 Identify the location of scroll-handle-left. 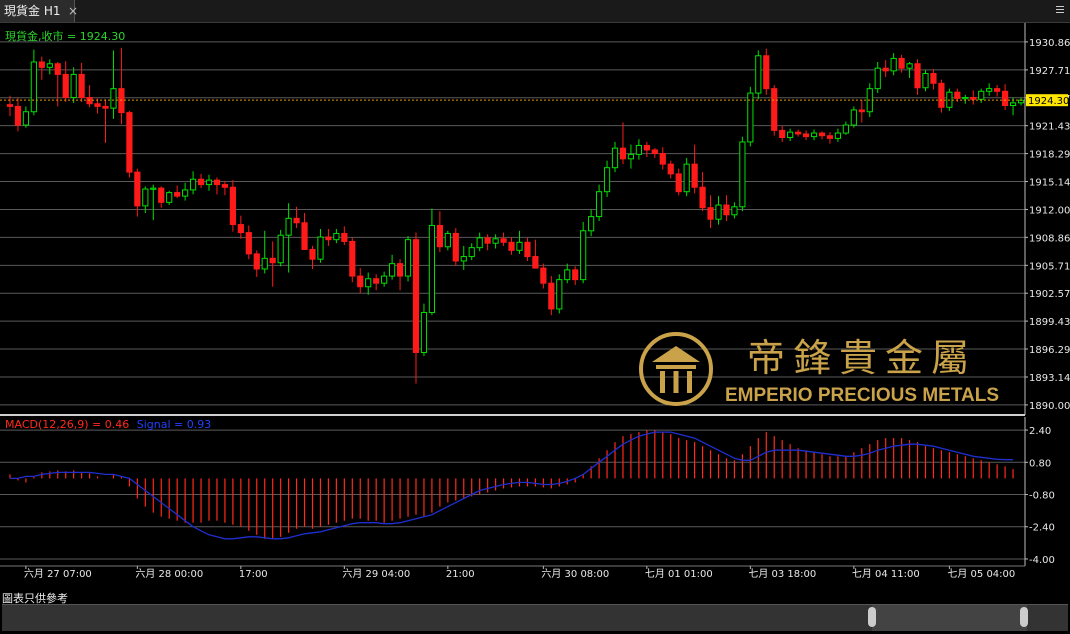
(872, 617).